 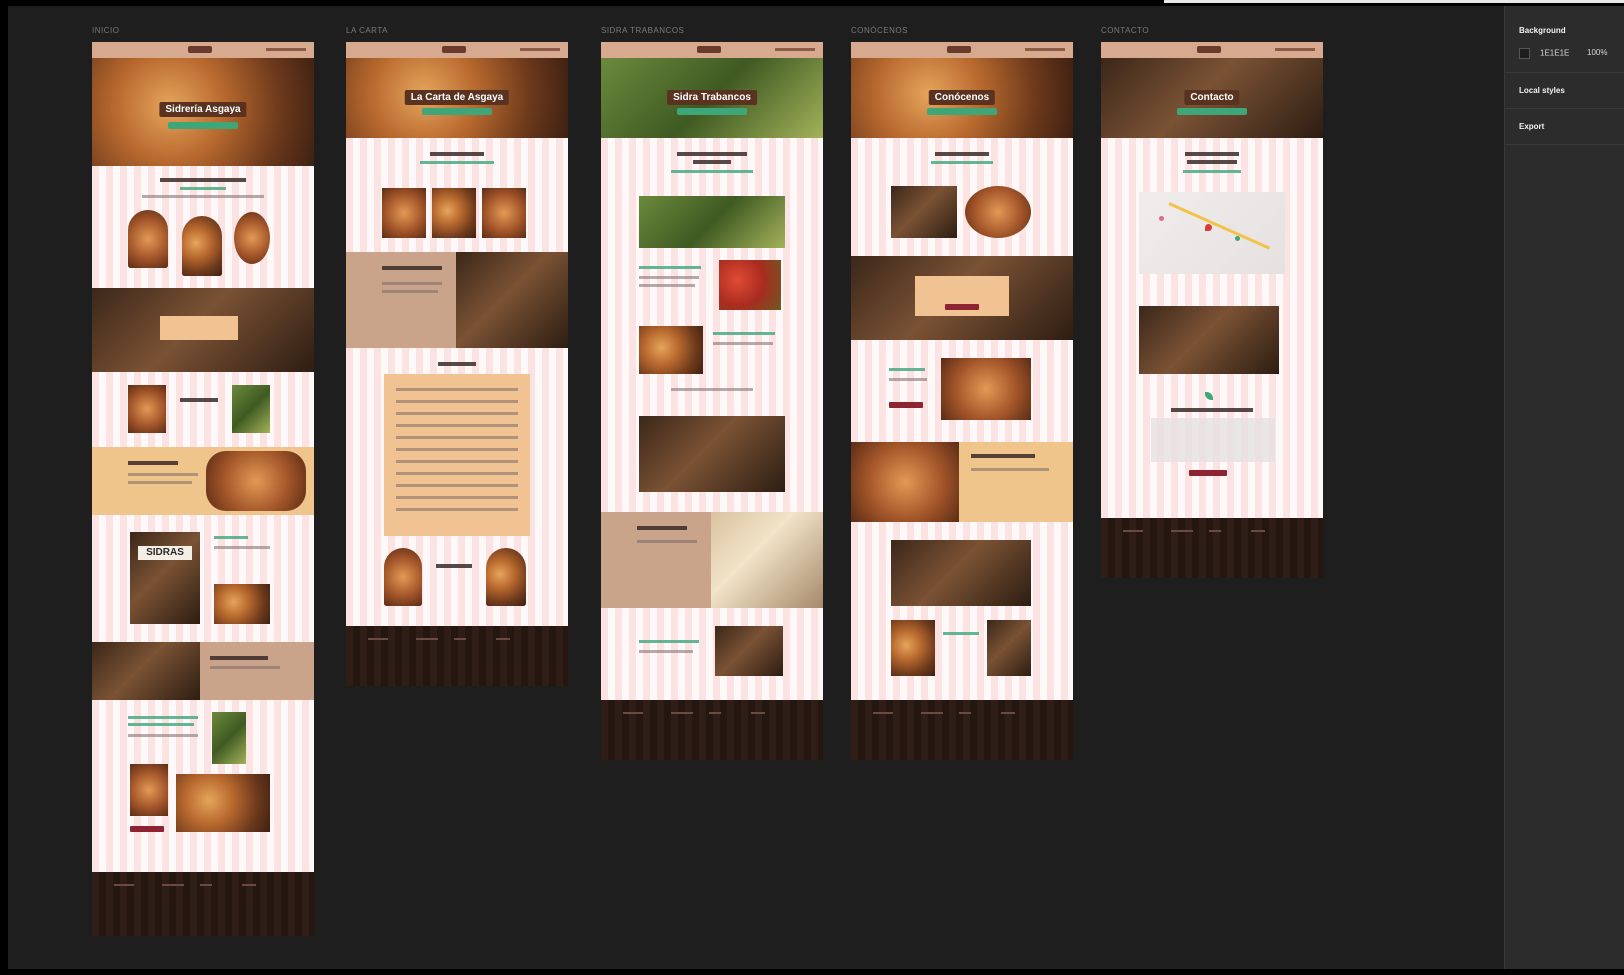 What do you see at coordinates (1208, 473) in the screenshot?
I see `form-submit-button` at bounding box center [1208, 473].